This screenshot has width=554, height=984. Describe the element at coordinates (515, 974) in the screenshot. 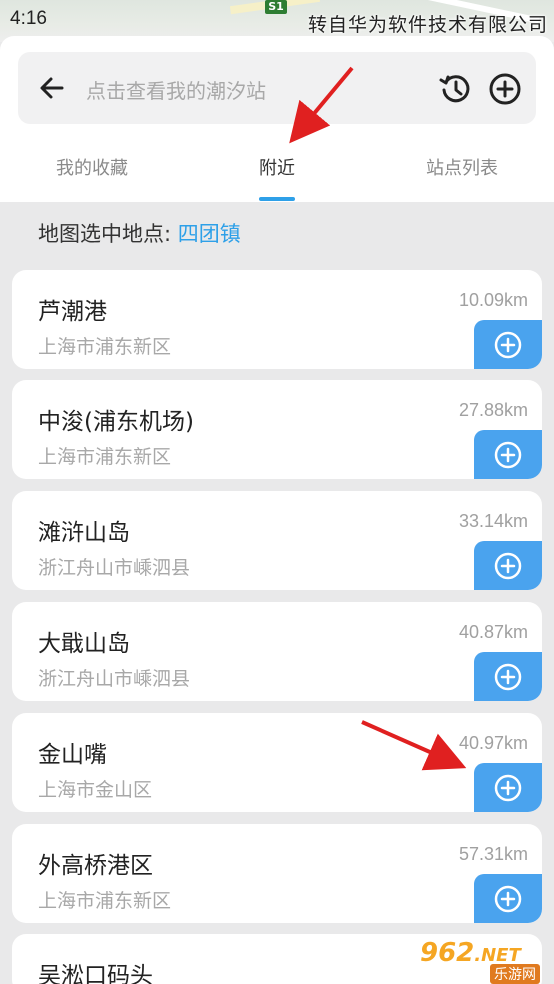

I see `logo-sub: 乐游网` at that location.